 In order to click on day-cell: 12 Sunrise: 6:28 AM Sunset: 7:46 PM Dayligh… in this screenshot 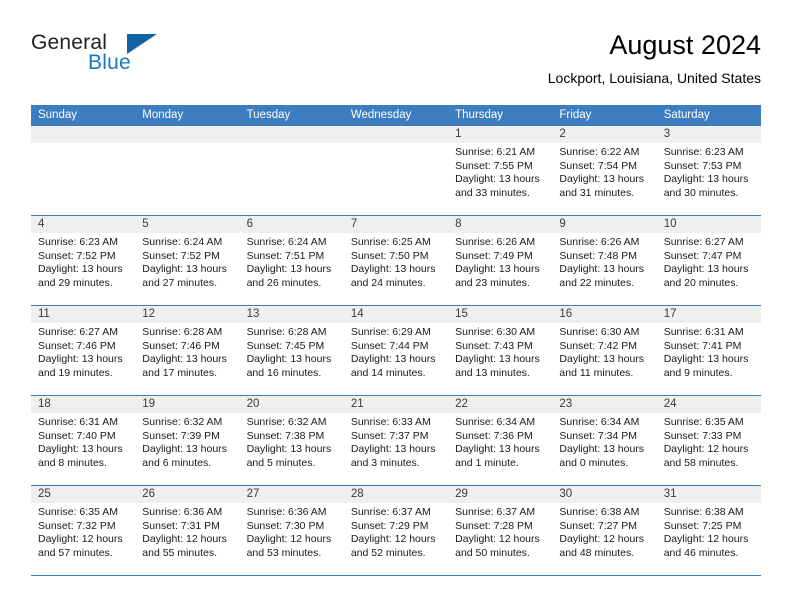, I will do `click(187, 350)`.